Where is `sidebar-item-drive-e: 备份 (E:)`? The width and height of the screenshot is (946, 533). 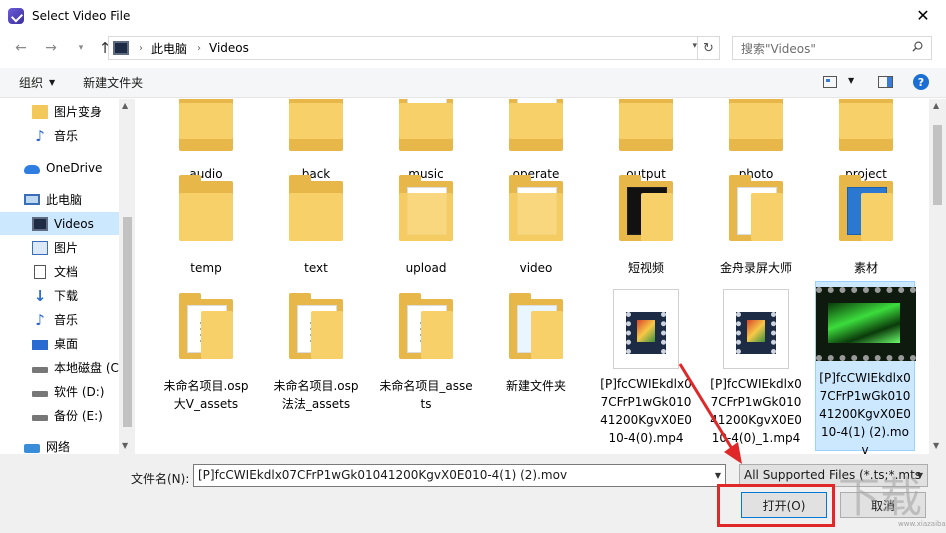
sidebar-item-drive-e: 备份 (E:) is located at coordinates (59, 415).